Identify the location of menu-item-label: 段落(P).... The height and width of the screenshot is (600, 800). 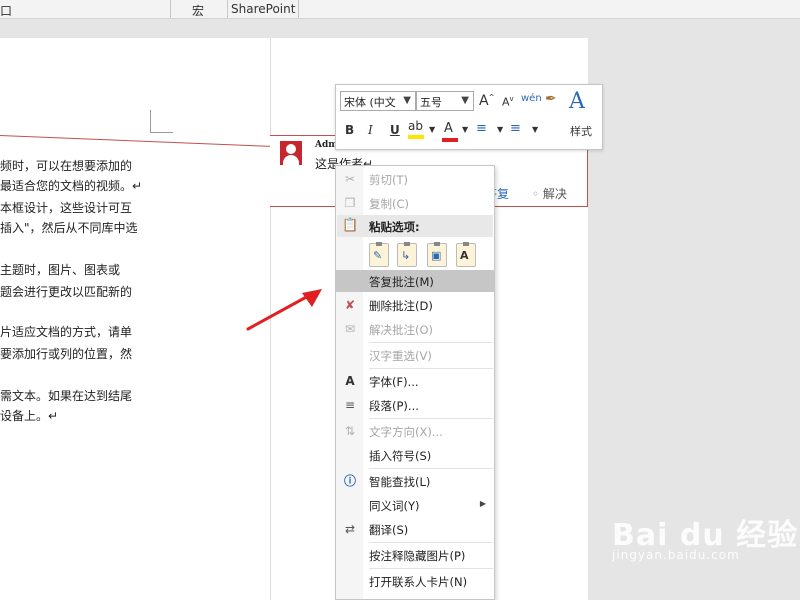
(394, 406).